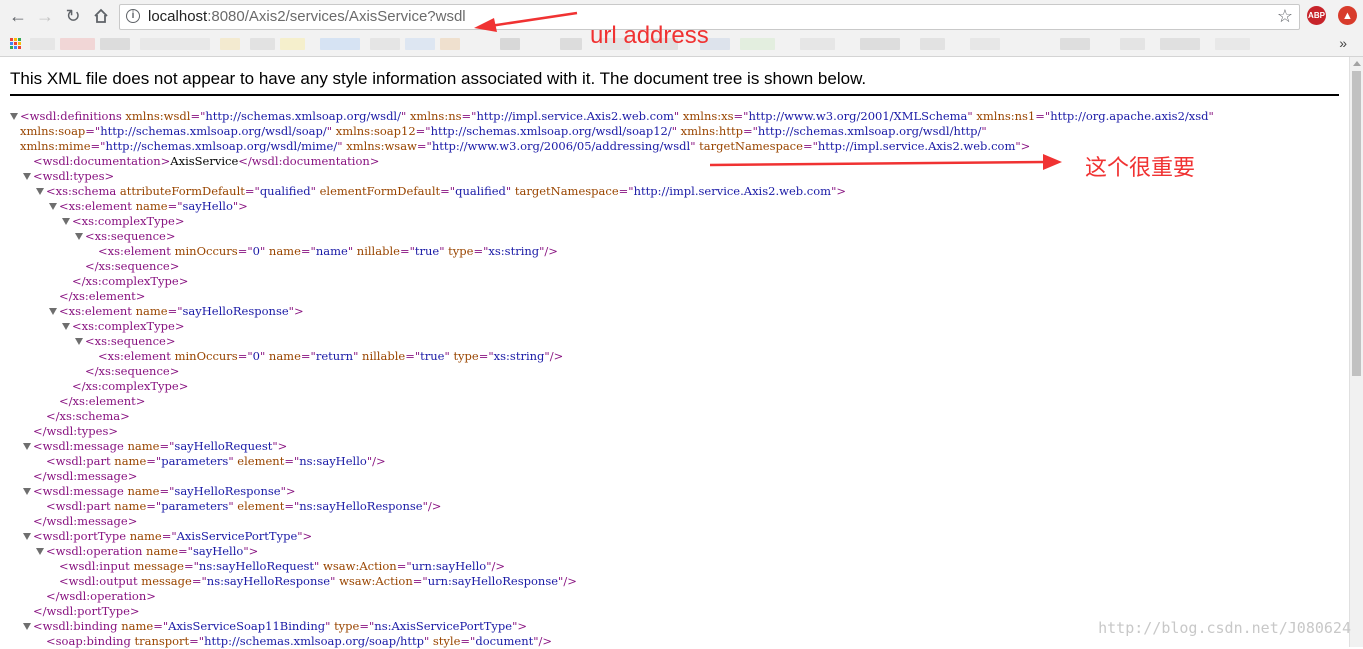 The height and width of the screenshot is (649, 1363). Describe the element at coordinates (73, 16) in the screenshot. I see `reload-icon: ↻` at that location.